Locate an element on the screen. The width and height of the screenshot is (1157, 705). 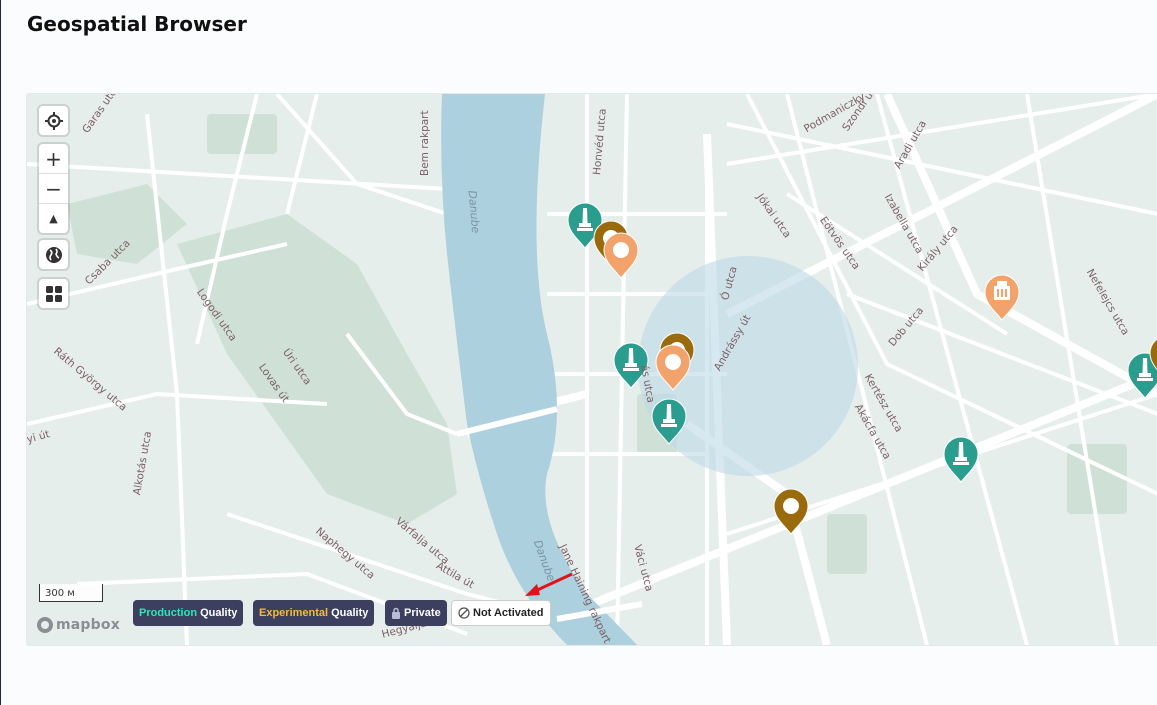
navigation-control: + − ▲ is located at coordinates (53, 188).